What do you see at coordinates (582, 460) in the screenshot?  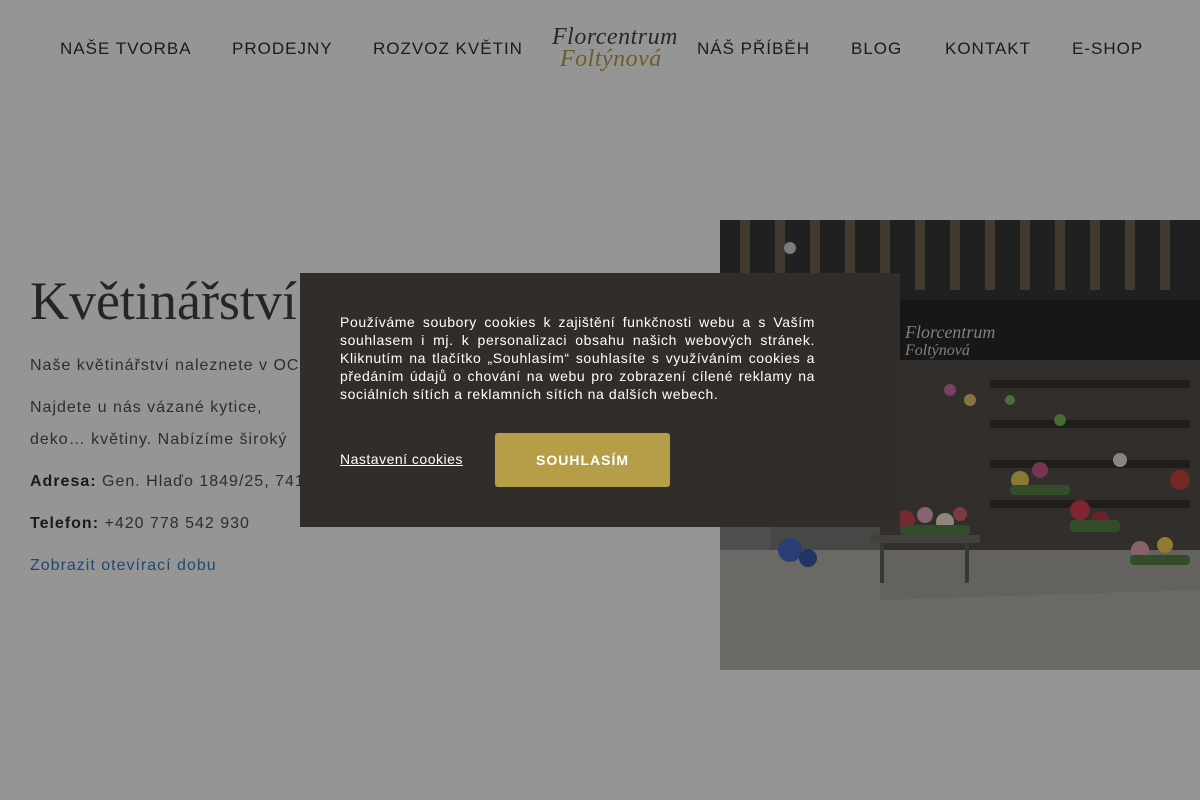 I see `cookie-accept-button: SOUHLASÍM` at bounding box center [582, 460].